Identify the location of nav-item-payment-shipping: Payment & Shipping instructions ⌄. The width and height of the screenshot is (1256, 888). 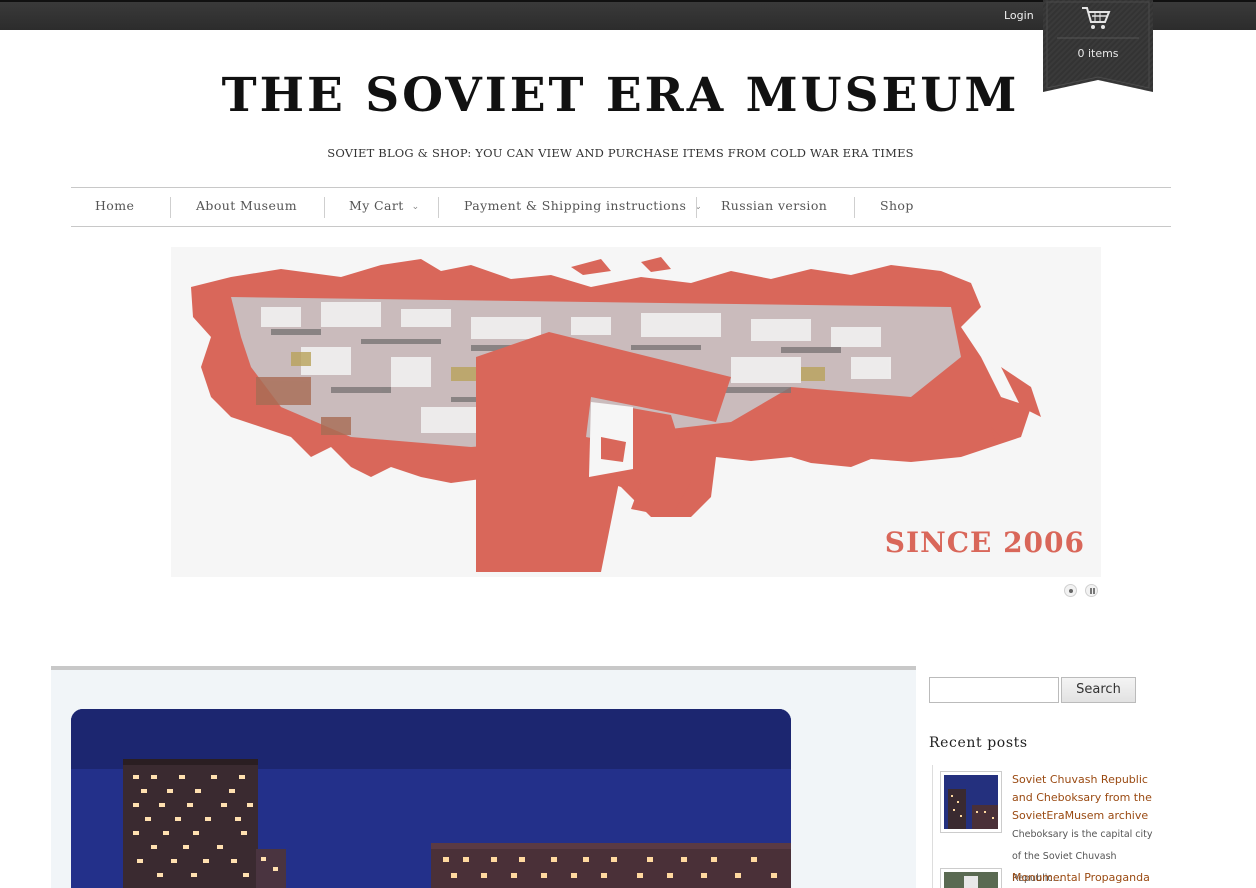
(583, 208).